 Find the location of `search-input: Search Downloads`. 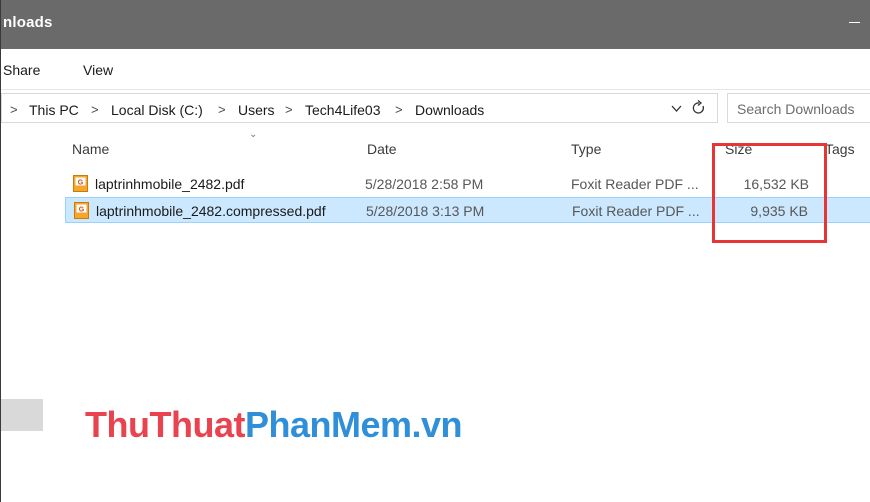

search-input: Search Downloads is located at coordinates (798, 108).